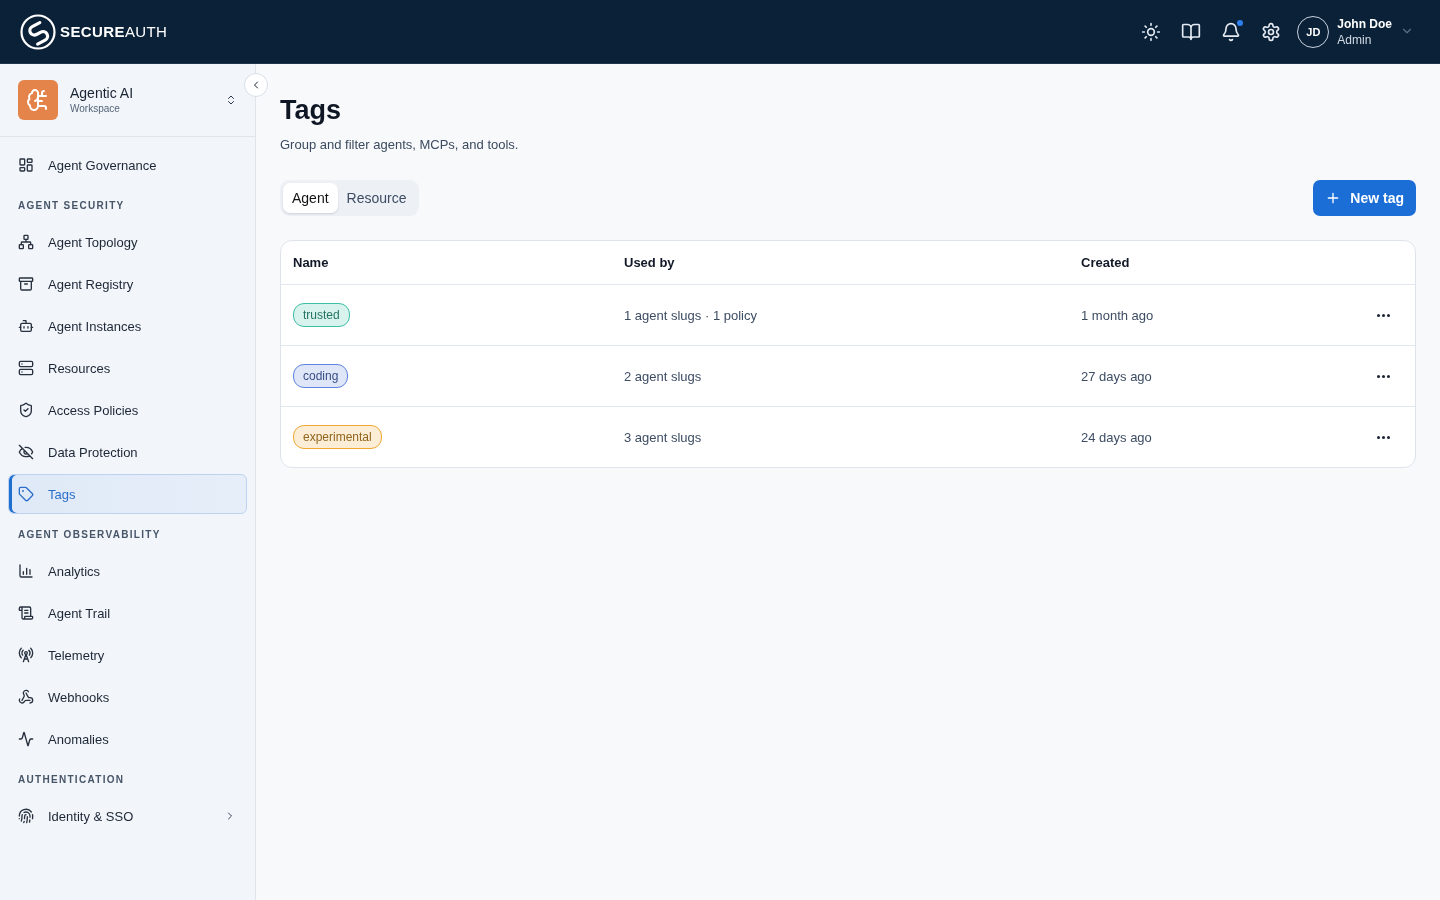 The image size is (1440, 900). What do you see at coordinates (26, 494) in the screenshot?
I see `tag-icon` at bounding box center [26, 494].